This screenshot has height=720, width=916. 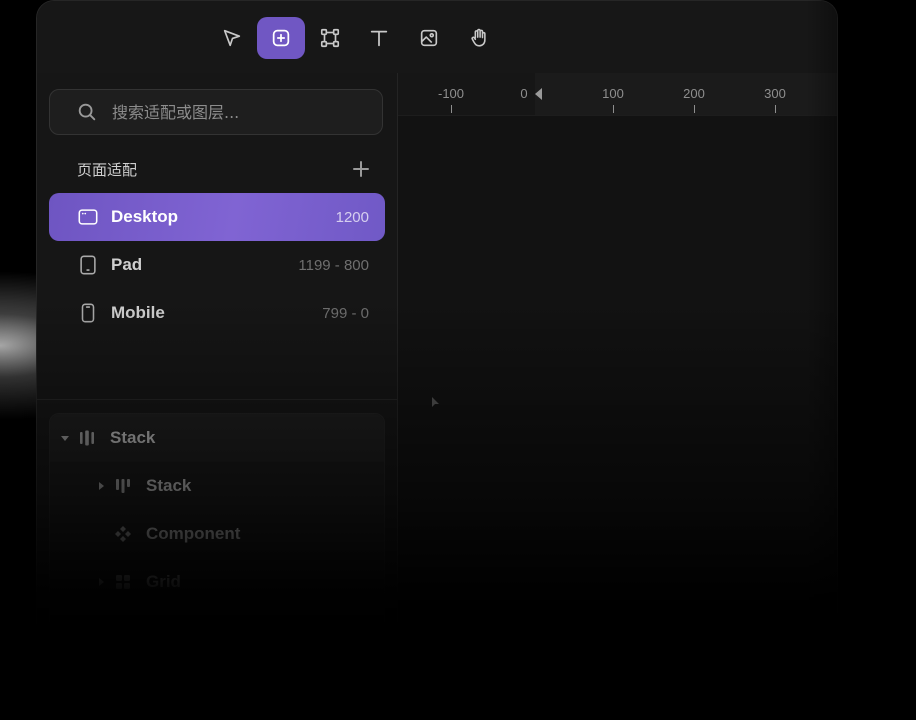 I want to click on image-tool-button, so click(x=429, y=38).